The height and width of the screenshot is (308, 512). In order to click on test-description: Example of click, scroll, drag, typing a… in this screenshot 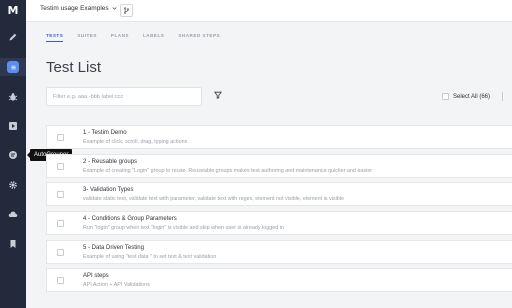, I will do `click(135, 142)`.